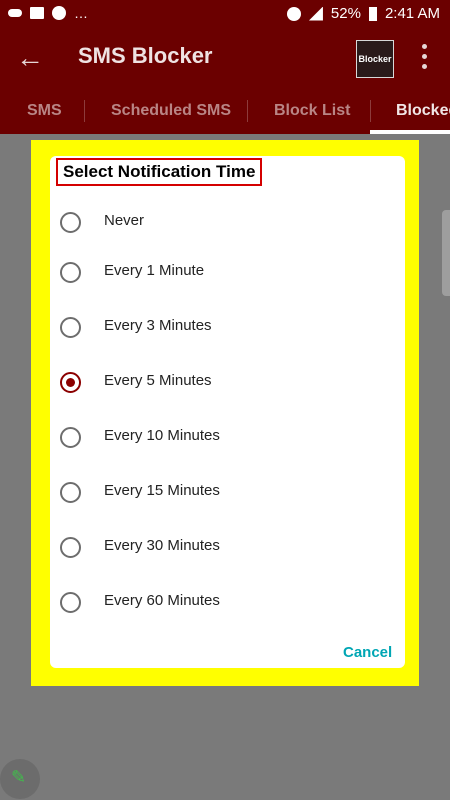  Describe the element at coordinates (227, 603) in the screenshot. I see `option-every-60-minutes: Every 60 Minutes` at that location.